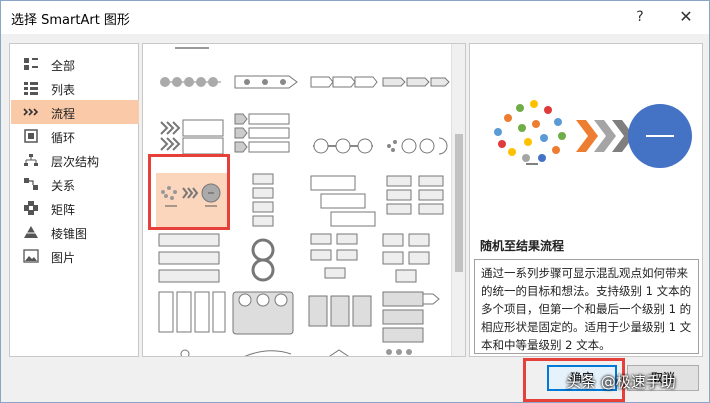 This screenshot has height=403, width=710. I want to click on category-label: 矩阵, so click(63, 210).